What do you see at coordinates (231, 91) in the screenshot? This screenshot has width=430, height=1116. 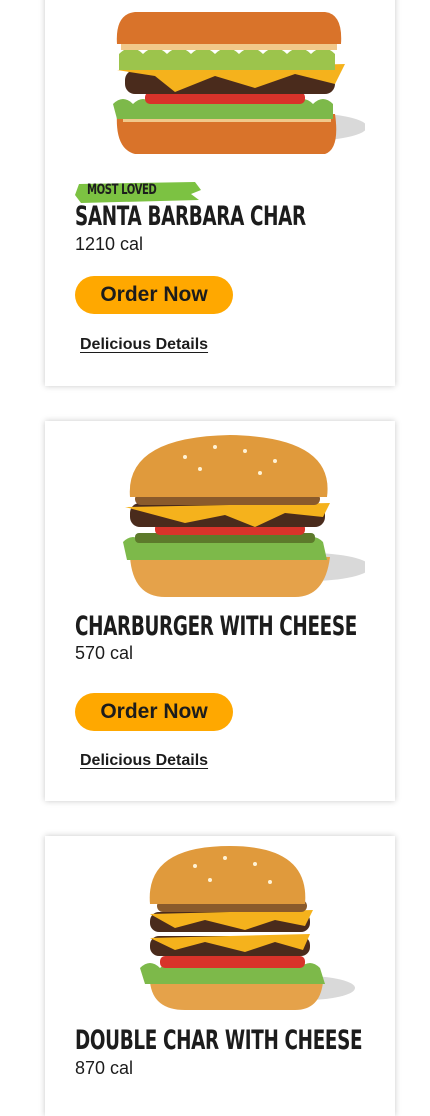 I see `santa-barbara-char-image` at bounding box center [231, 91].